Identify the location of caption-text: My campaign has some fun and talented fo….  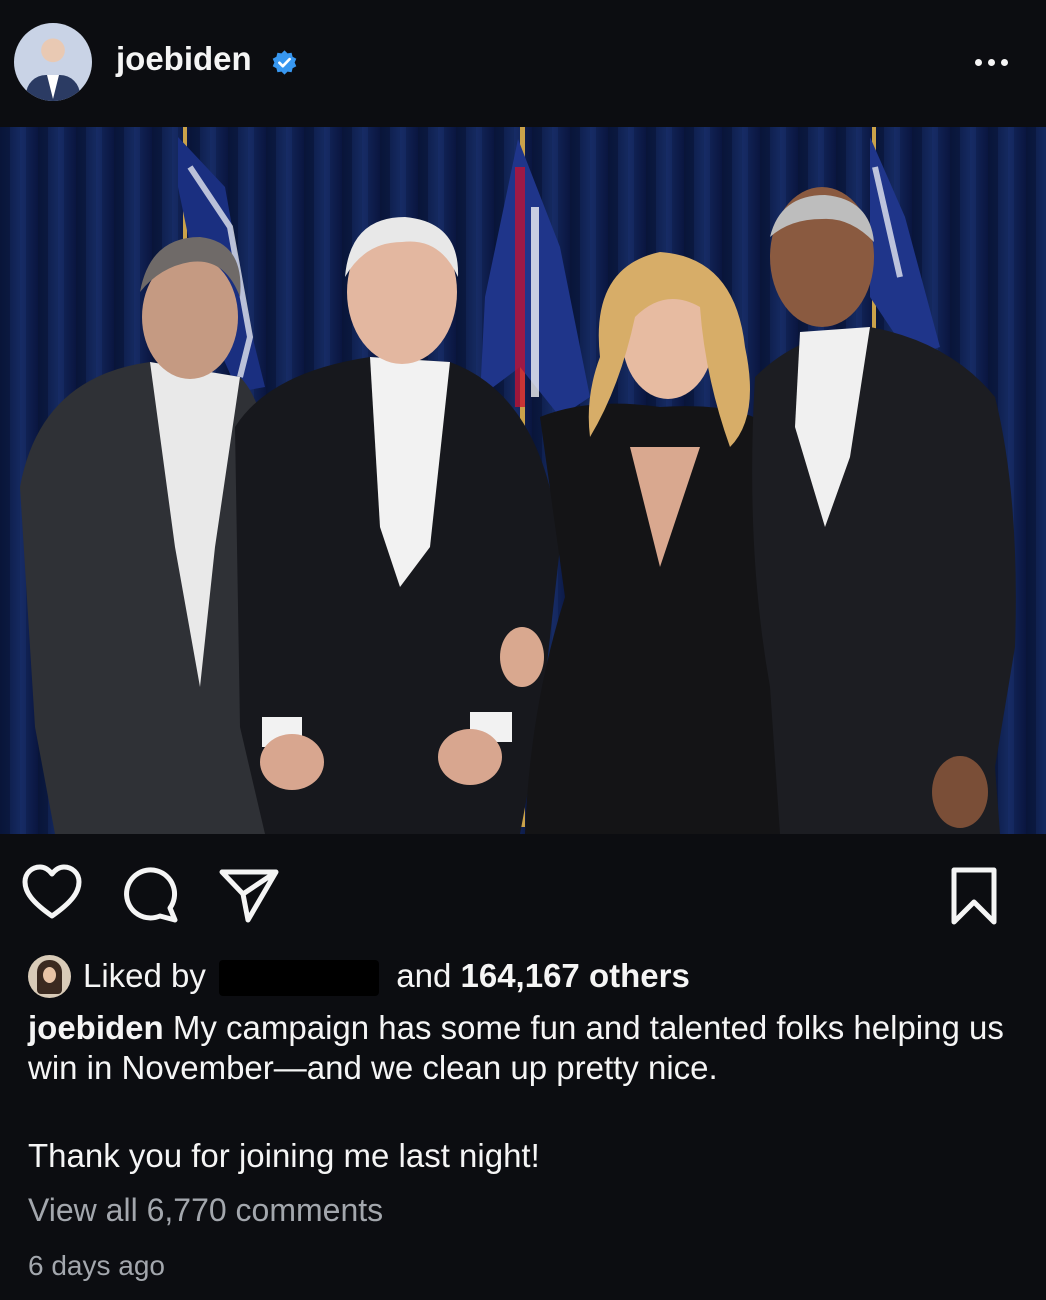
(516, 1047).